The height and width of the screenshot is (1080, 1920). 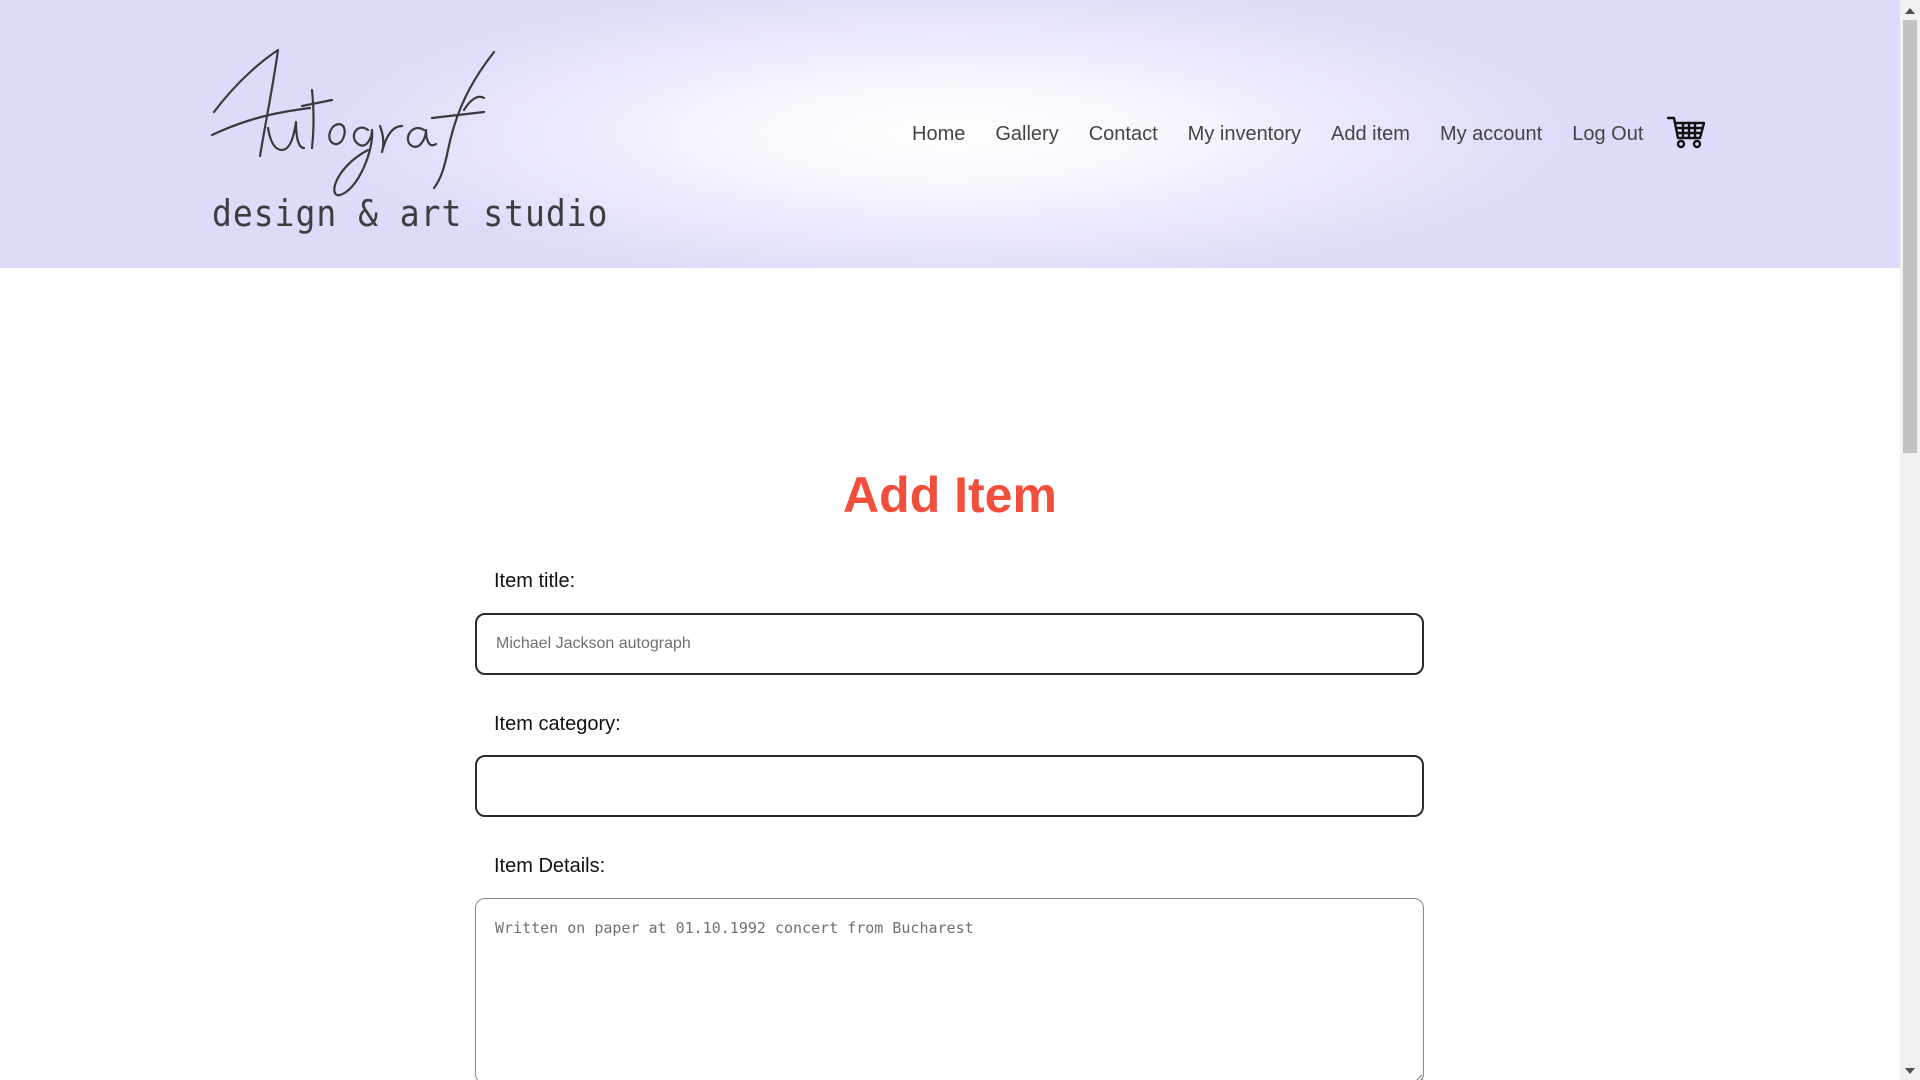 I want to click on item-details-label: Item Details:, so click(x=550, y=866).